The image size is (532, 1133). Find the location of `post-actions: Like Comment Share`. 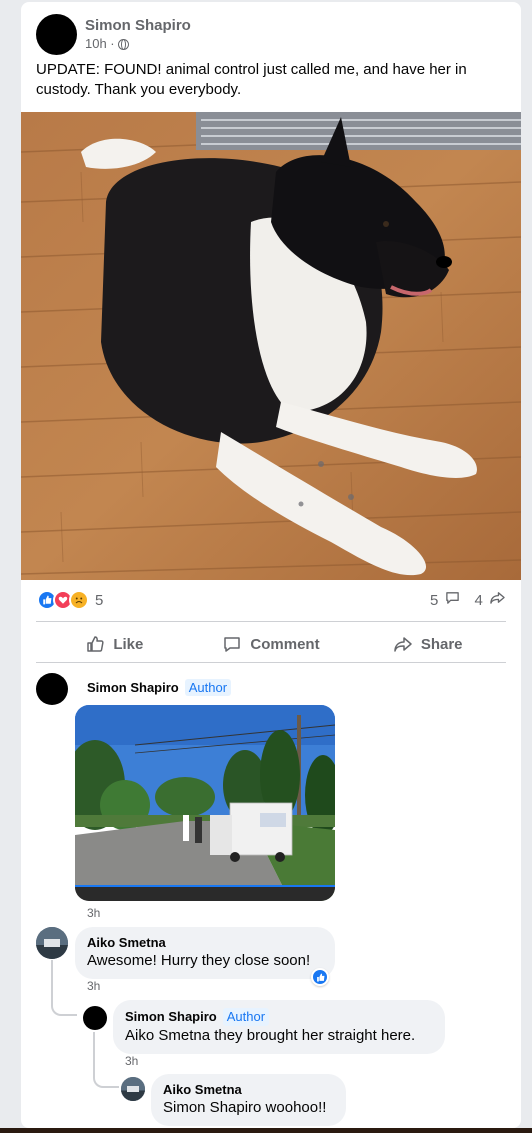

post-actions: Like Comment Share is located at coordinates (271, 644).